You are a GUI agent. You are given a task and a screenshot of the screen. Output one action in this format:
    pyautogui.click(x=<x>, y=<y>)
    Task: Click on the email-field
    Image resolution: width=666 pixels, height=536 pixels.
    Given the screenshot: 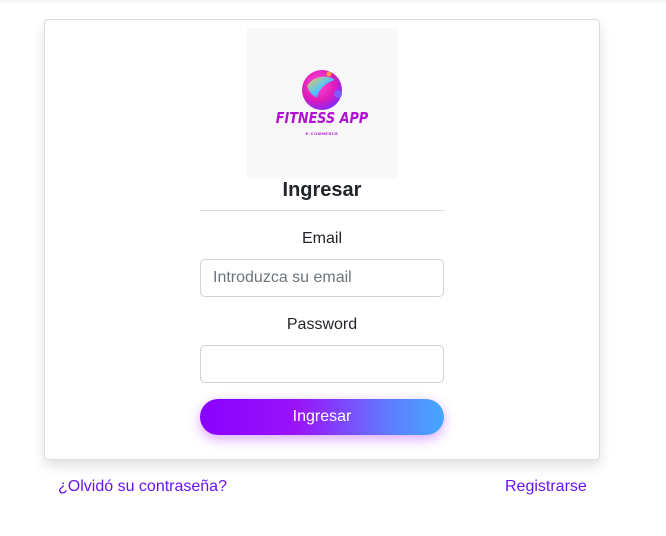 What is the action you would take?
    pyautogui.click(x=322, y=278)
    